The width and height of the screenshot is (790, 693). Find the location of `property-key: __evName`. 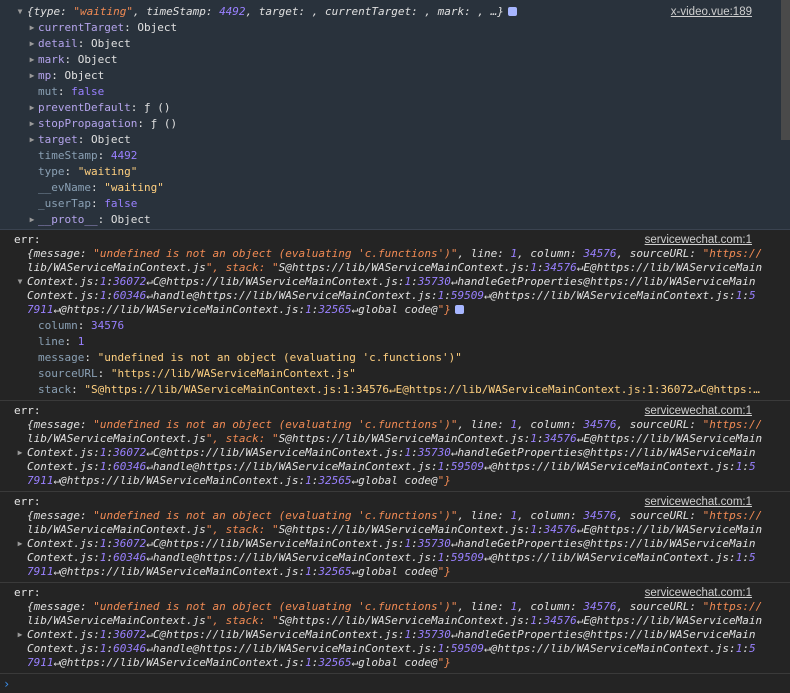

property-key: __evName is located at coordinates (64, 187).